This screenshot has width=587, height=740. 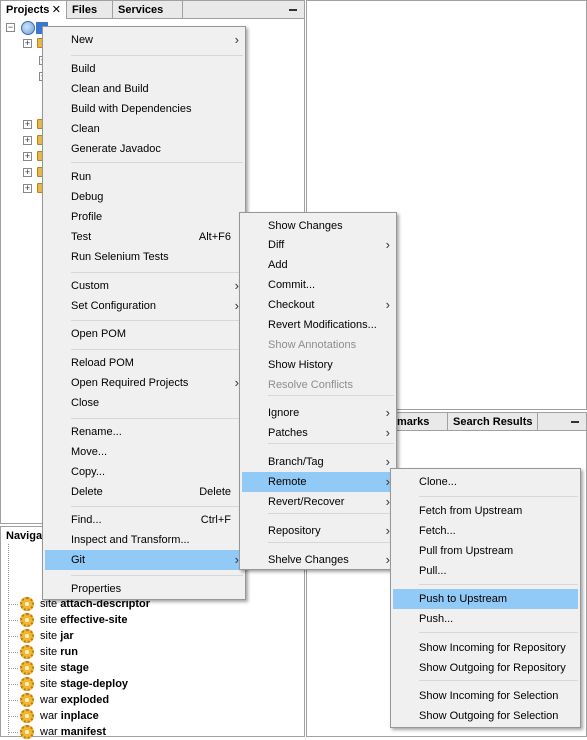 What do you see at coordinates (144, 237) in the screenshot?
I see `menu-item-test: Test Alt+F6` at bounding box center [144, 237].